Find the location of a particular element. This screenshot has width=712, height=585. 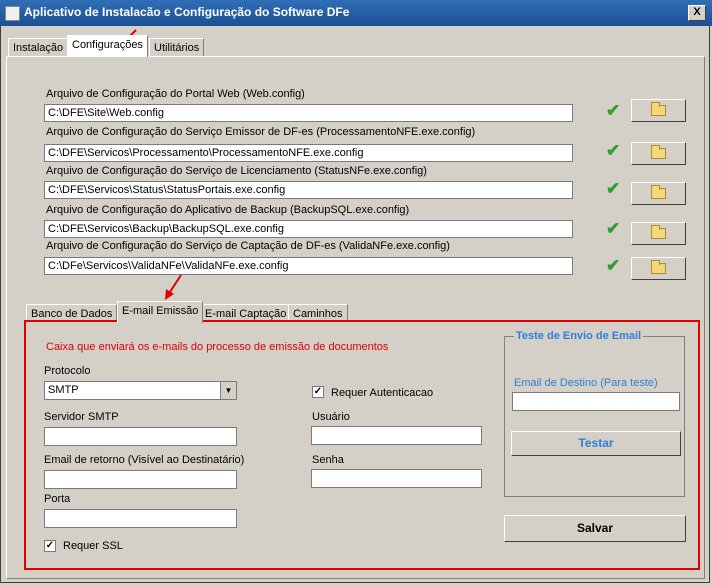

tab-instalacao: Instalação is located at coordinates (38, 47).